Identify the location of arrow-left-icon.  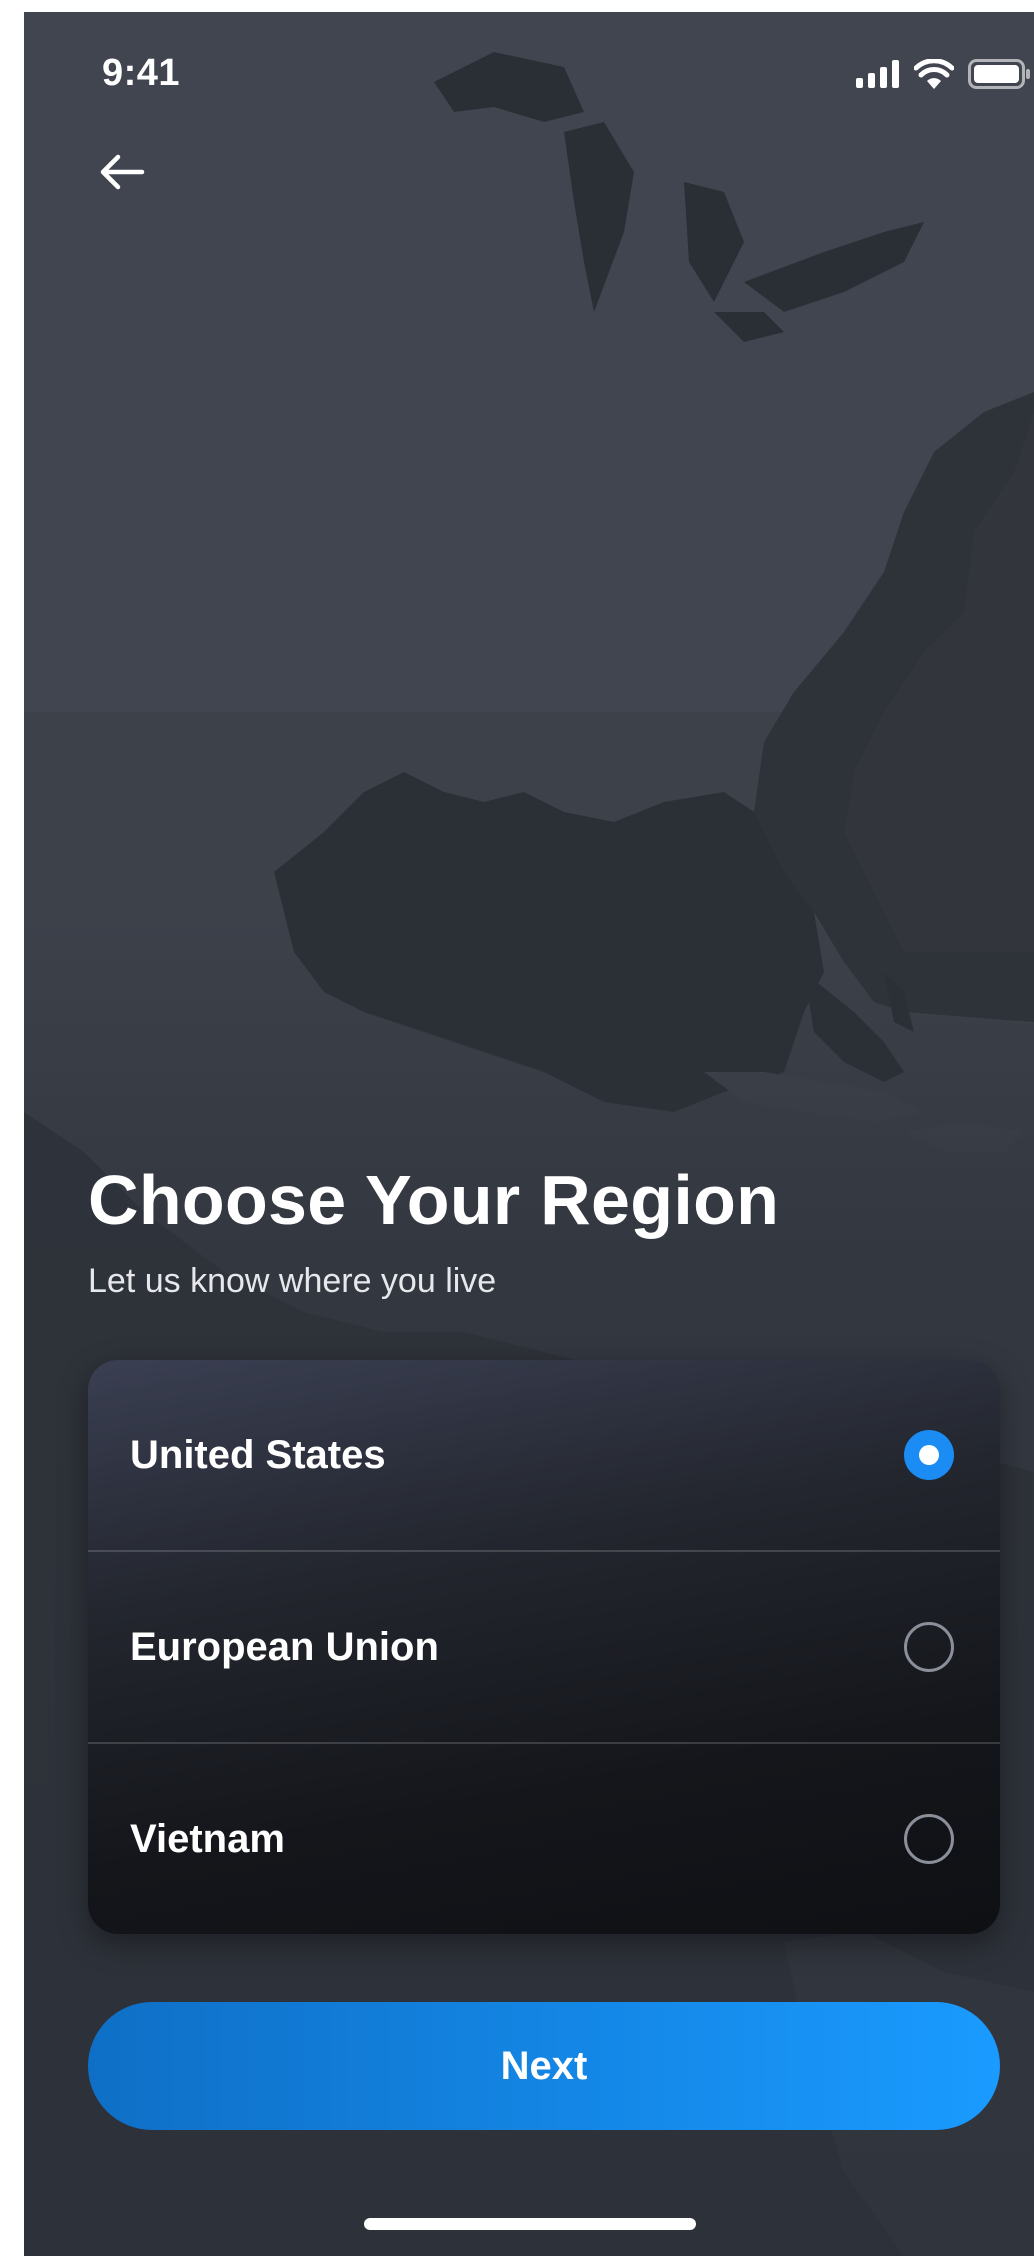
(122, 172).